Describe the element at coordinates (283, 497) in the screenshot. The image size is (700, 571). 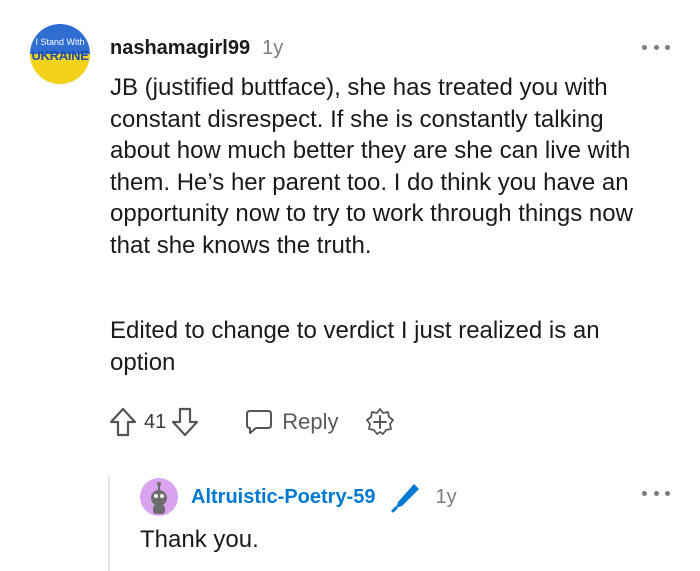
I see `reply-username-link: Altruistic-Poetry-59` at that location.